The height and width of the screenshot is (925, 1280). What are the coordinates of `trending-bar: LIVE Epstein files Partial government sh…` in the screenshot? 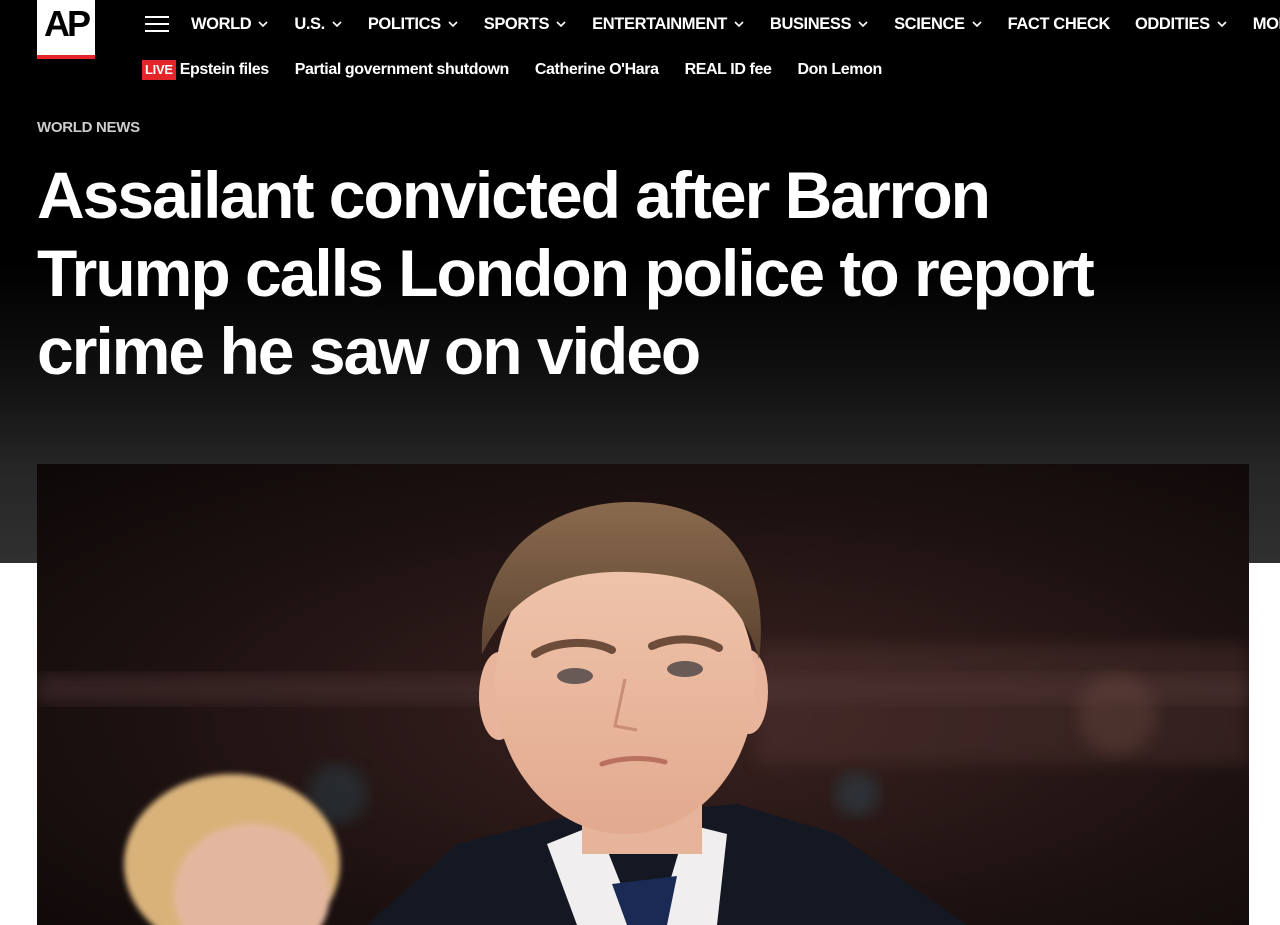 It's located at (525, 70).